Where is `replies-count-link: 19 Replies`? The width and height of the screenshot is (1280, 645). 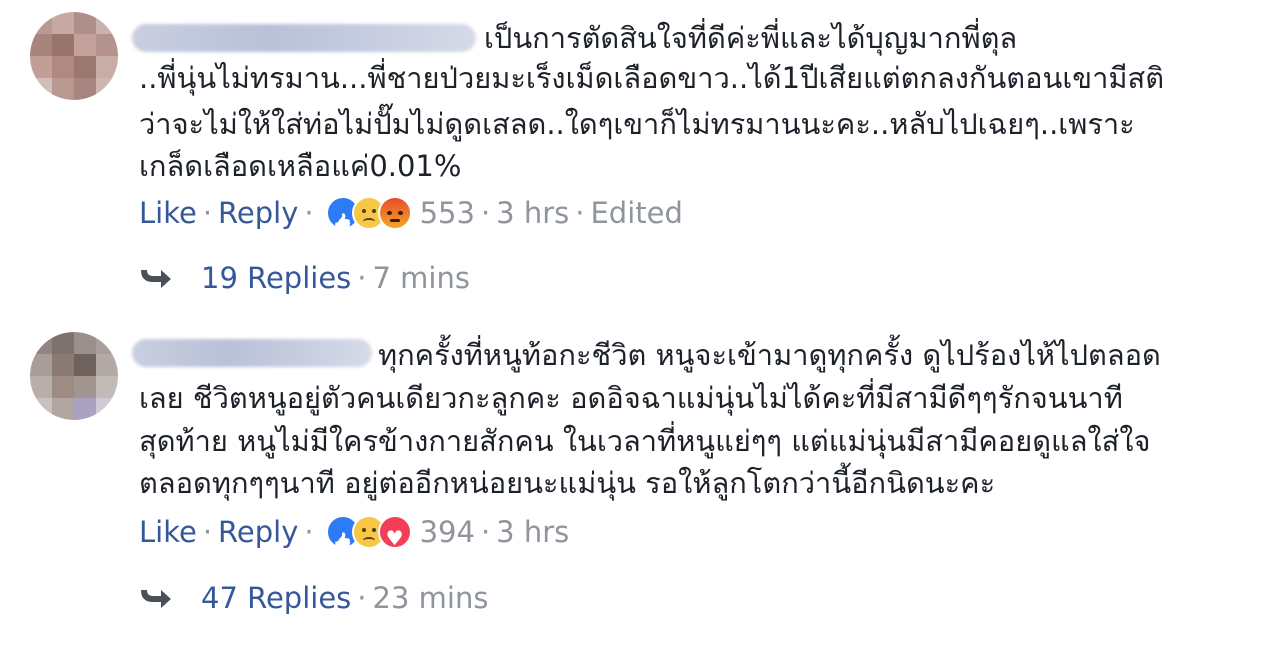 replies-count-link: 19 Replies is located at coordinates (276, 278).